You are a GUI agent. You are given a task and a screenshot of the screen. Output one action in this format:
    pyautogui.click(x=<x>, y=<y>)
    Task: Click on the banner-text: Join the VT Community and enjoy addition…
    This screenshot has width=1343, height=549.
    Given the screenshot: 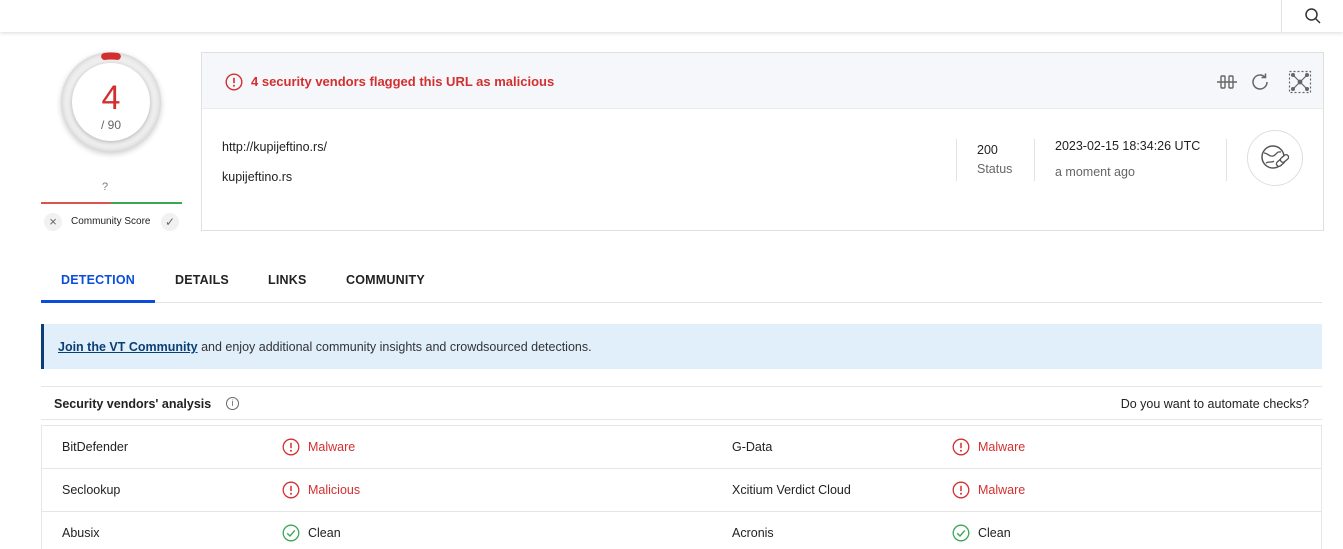 What is the action you would take?
    pyautogui.click(x=325, y=347)
    